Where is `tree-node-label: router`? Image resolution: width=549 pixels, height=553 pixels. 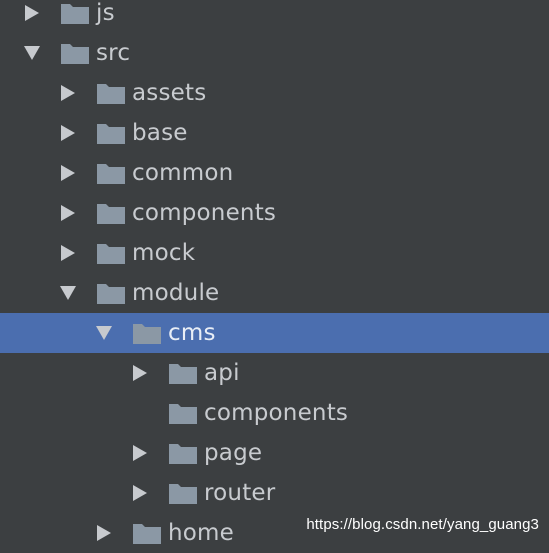 tree-node-label: router is located at coordinates (240, 493).